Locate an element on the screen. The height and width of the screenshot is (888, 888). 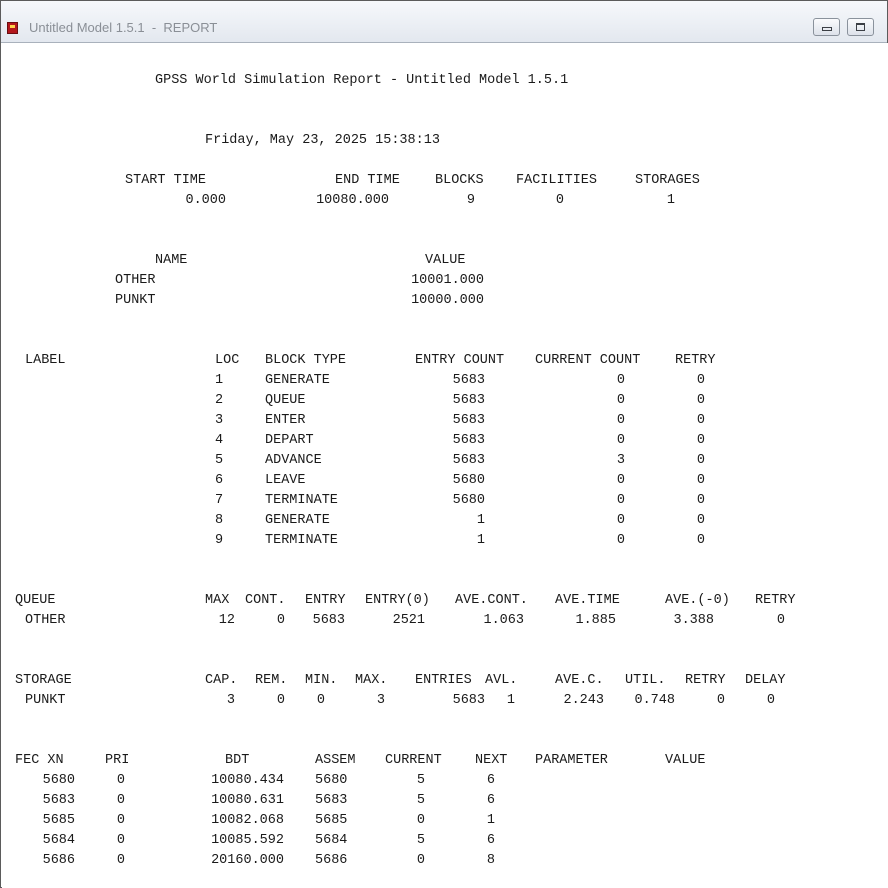
queue-header: AVE.CONT. is located at coordinates (491, 600).